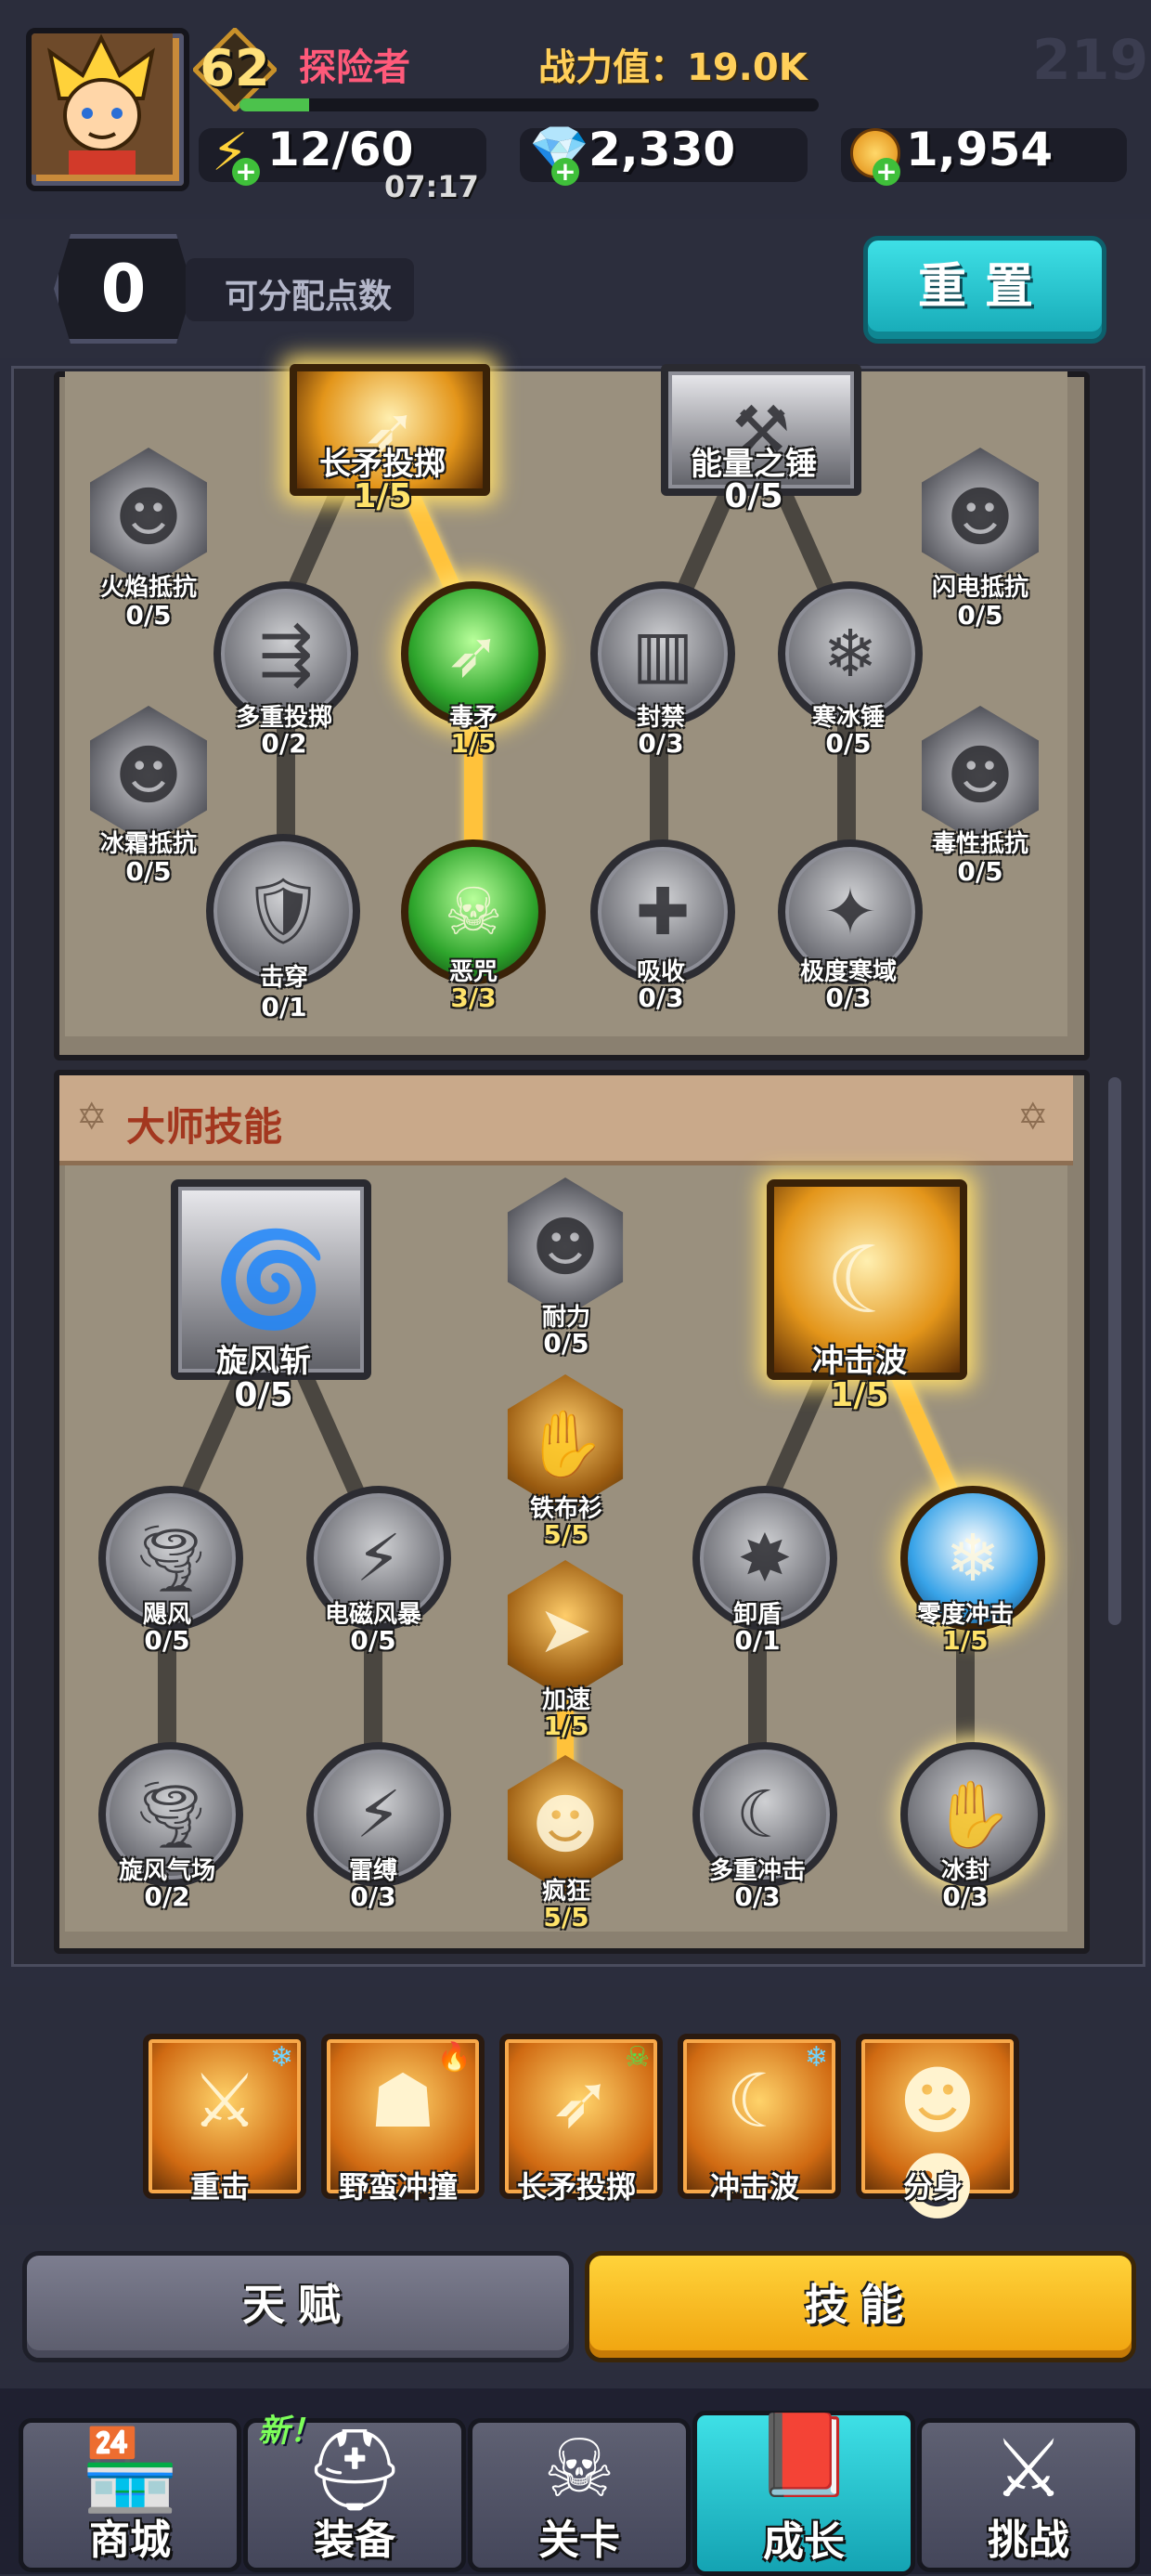 The height and width of the screenshot is (2576, 1151). Describe the element at coordinates (148, 844) in the screenshot. I see `skill-name: 冰霜抵抗` at that location.